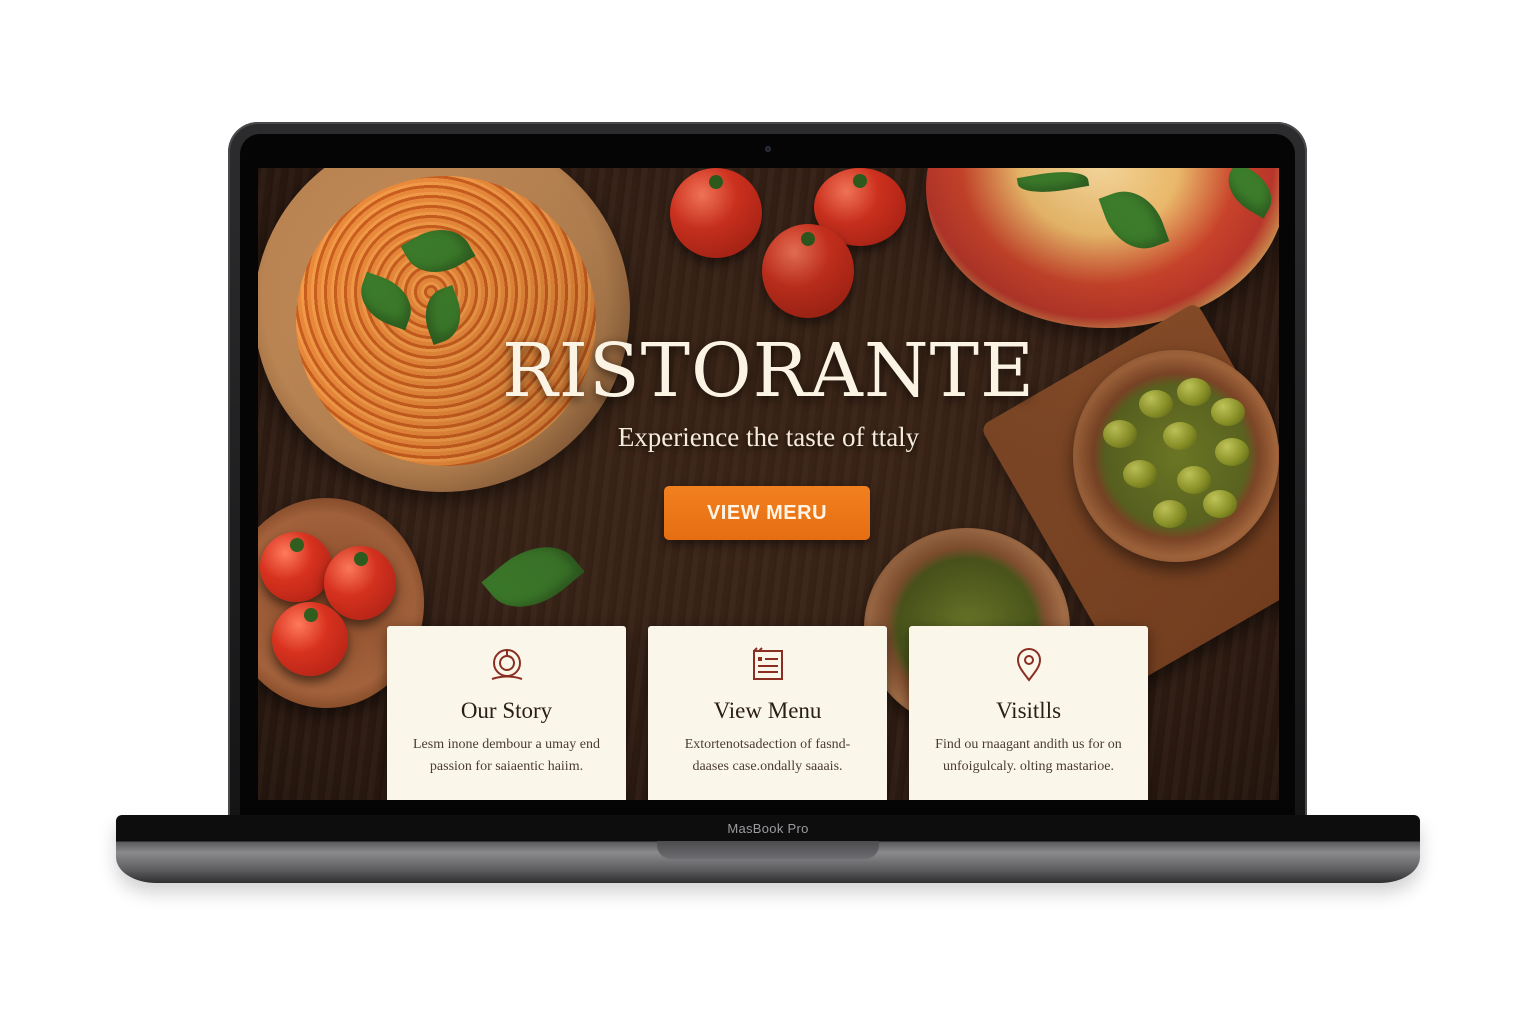 The image size is (1536, 1024). What do you see at coordinates (768, 149) in the screenshot?
I see `camera-icon` at bounding box center [768, 149].